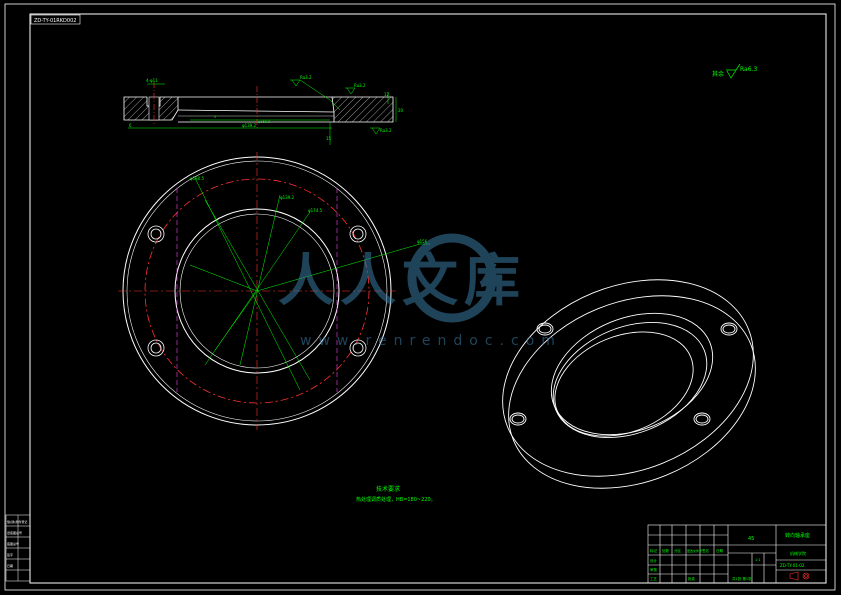 The width and height of the screenshot is (841, 595). What do you see at coordinates (10, 565) in the screenshot?
I see `side-block-label-5: 日期` at bounding box center [10, 565].